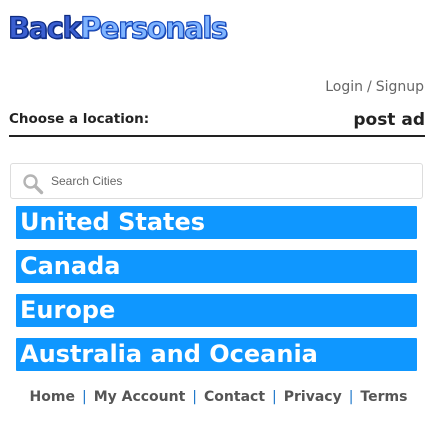 The image size is (437, 421). What do you see at coordinates (216, 354) in the screenshot?
I see `region-australia-oceania: Australia and Oceania` at bounding box center [216, 354].